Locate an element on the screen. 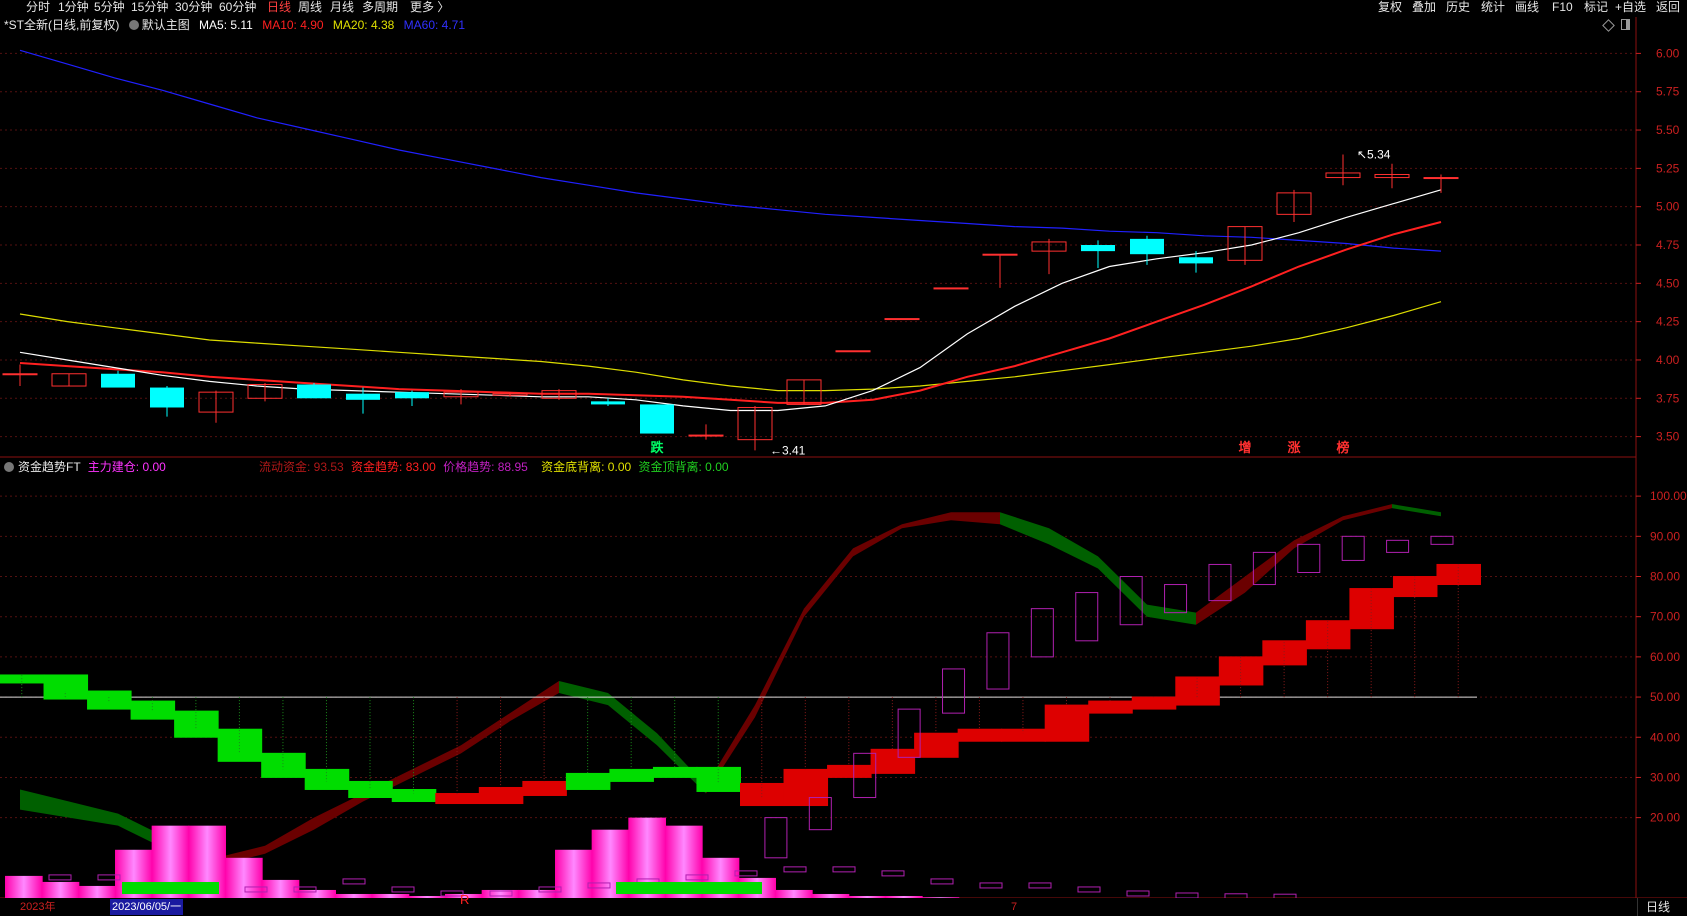 The width and height of the screenshot is (1687, 916). y-tick-label: 5.75 is located at coordinates (1668, 92).